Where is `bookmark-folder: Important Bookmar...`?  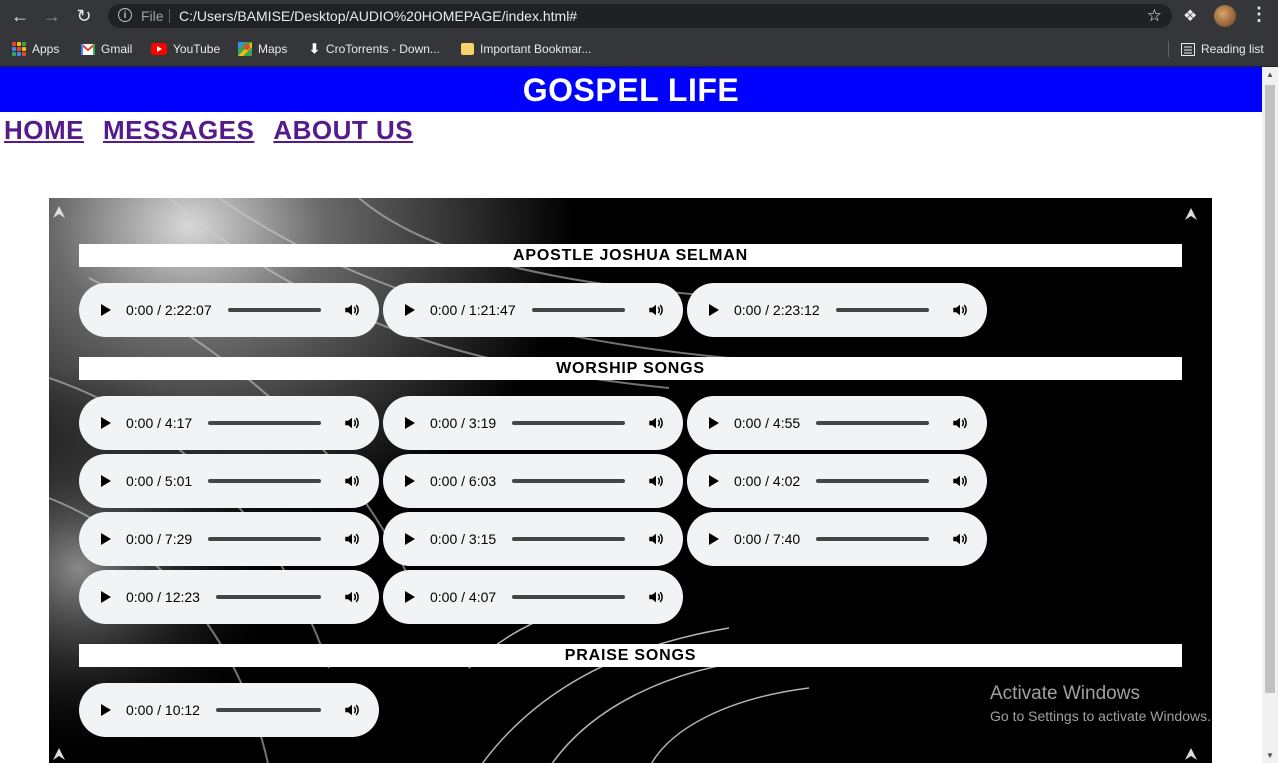 bookmark-folder: Important Bookmar... is located at coordinates (526, 49).